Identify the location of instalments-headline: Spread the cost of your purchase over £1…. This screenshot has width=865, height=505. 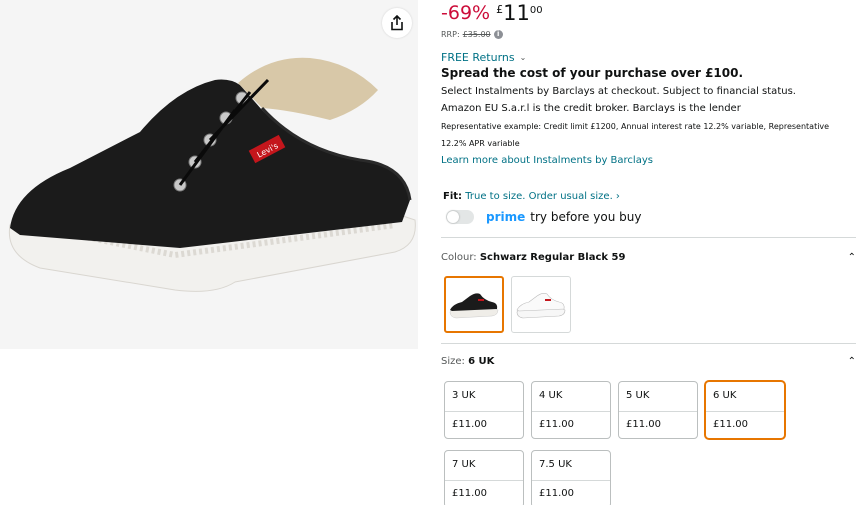
(592, 73).